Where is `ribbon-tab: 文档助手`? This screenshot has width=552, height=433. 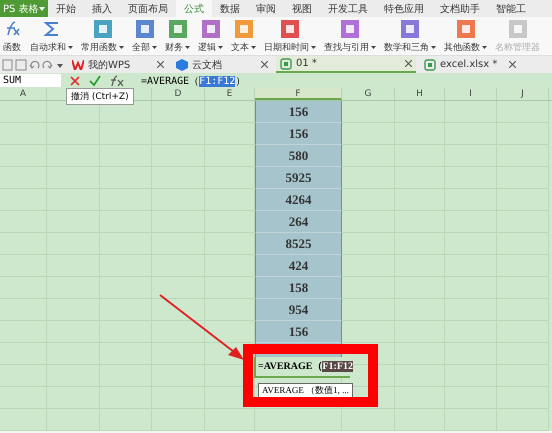
ribbon-tab: 文档助手 is located at coordinates (460, 8).